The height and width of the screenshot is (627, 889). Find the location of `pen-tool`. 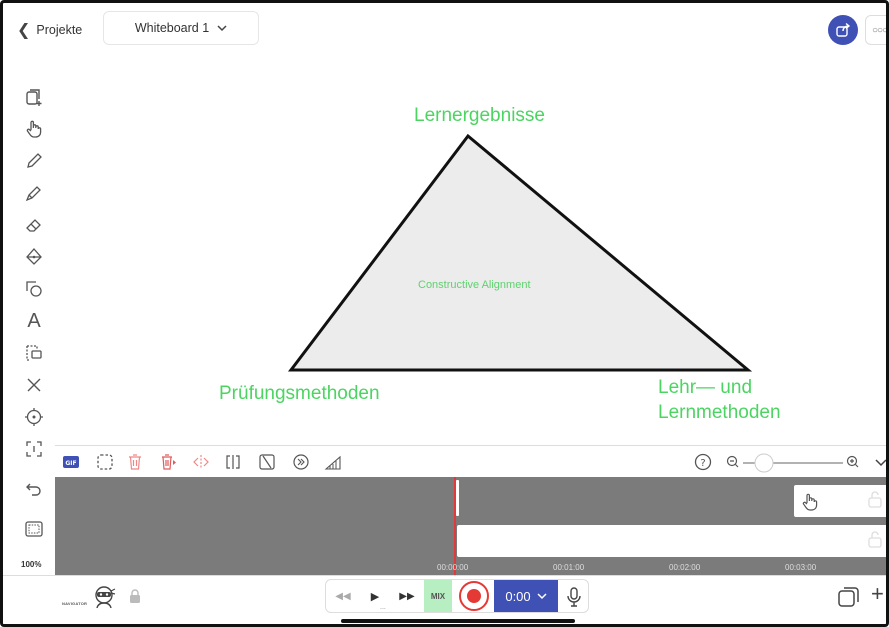

pen-tool is located at coordinates (34, 161).